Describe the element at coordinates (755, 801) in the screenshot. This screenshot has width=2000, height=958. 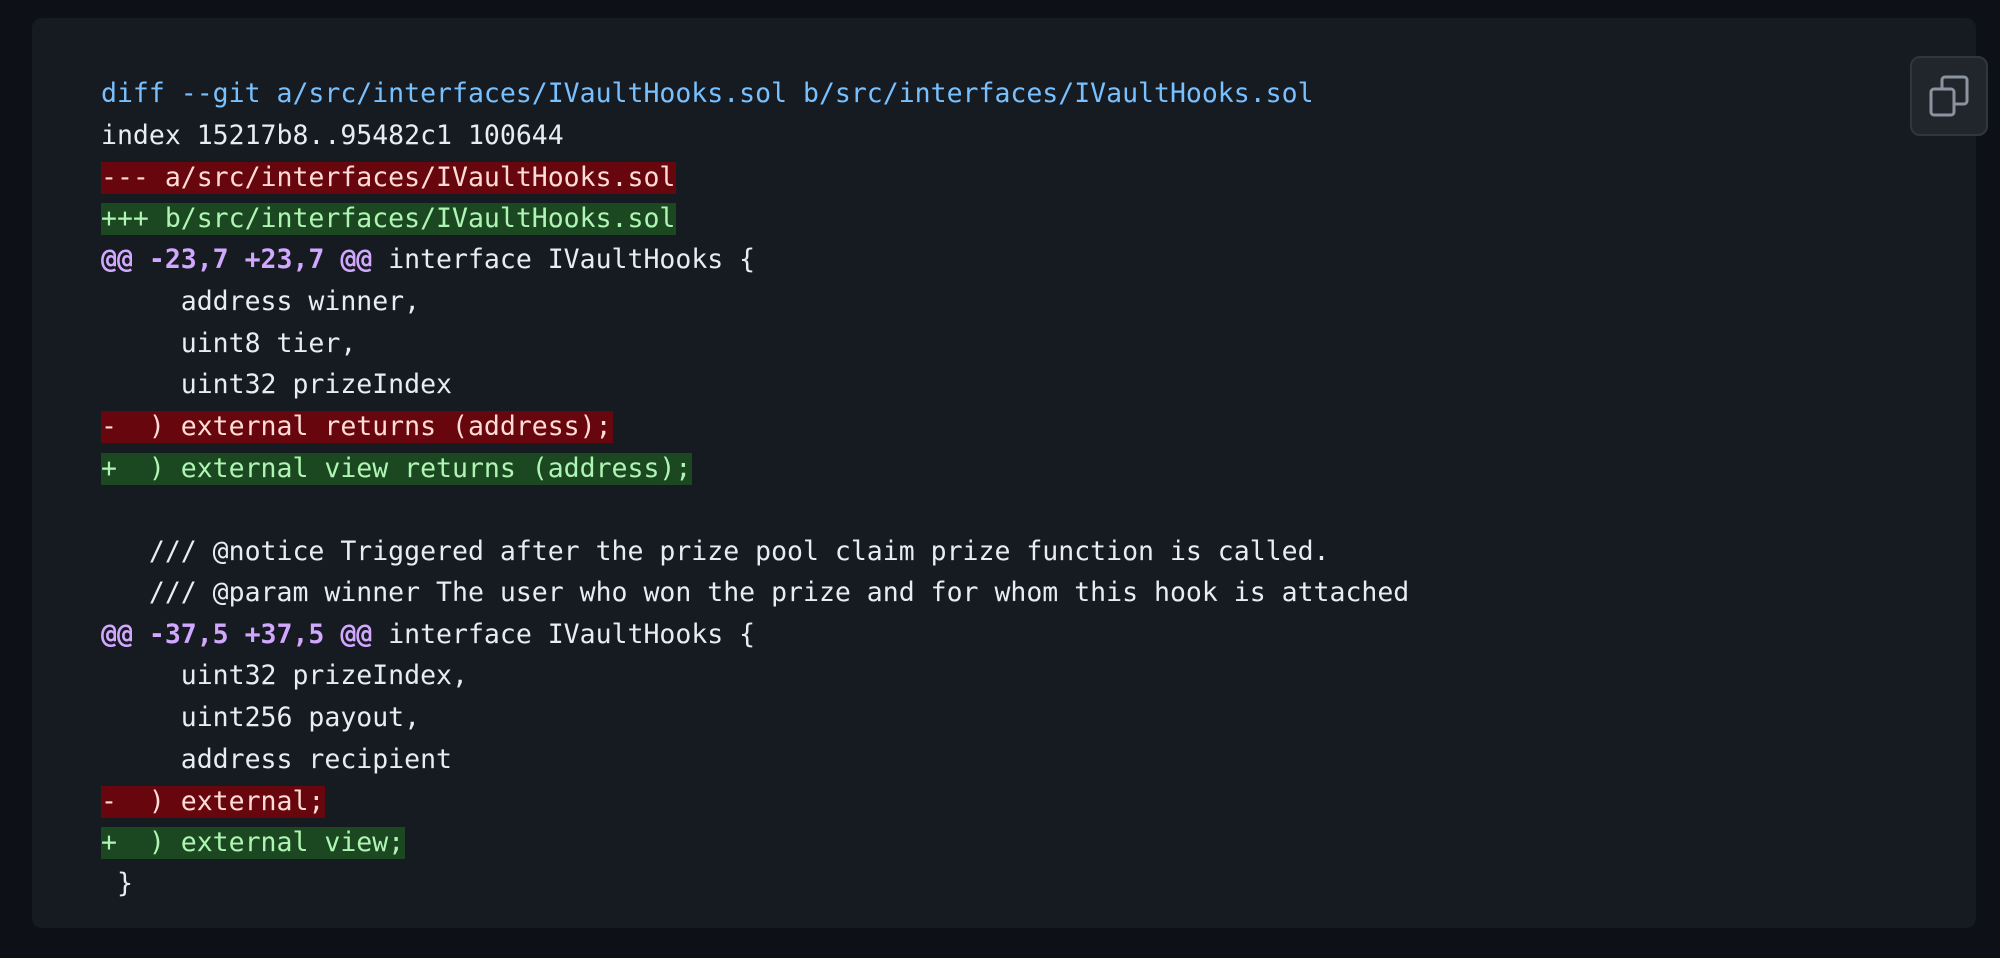
I see `diff-deleted-line: - ) external;` at that location.